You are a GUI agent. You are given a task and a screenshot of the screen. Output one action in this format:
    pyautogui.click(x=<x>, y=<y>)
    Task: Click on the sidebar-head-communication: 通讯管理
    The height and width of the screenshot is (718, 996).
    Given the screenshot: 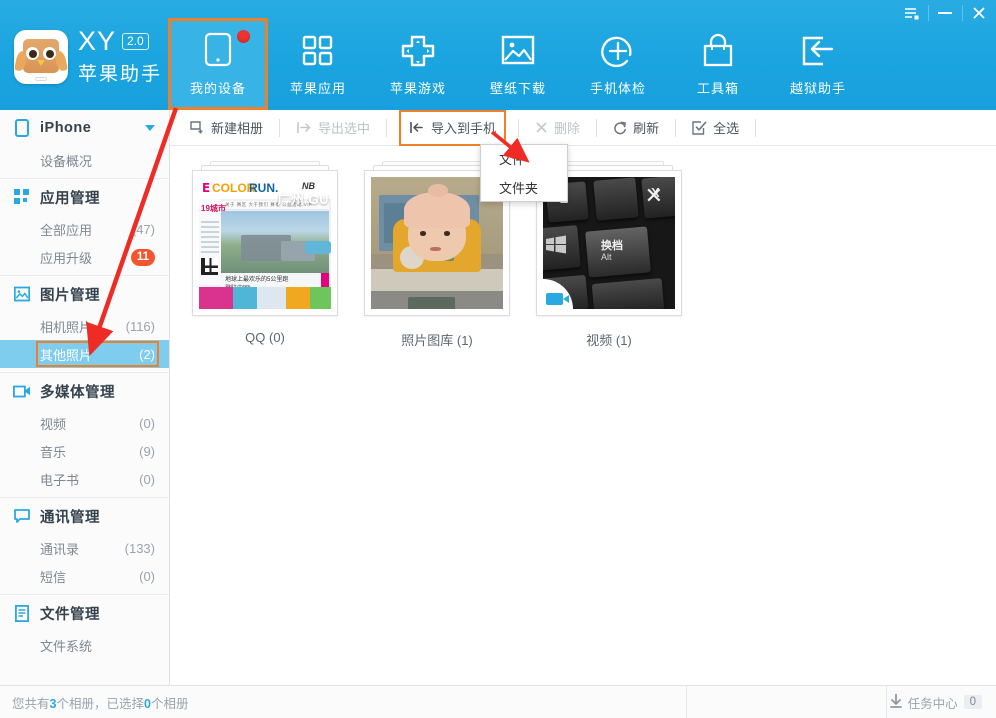 What is the action you would take?
    pyautogui.click(x=84, y=516)
    